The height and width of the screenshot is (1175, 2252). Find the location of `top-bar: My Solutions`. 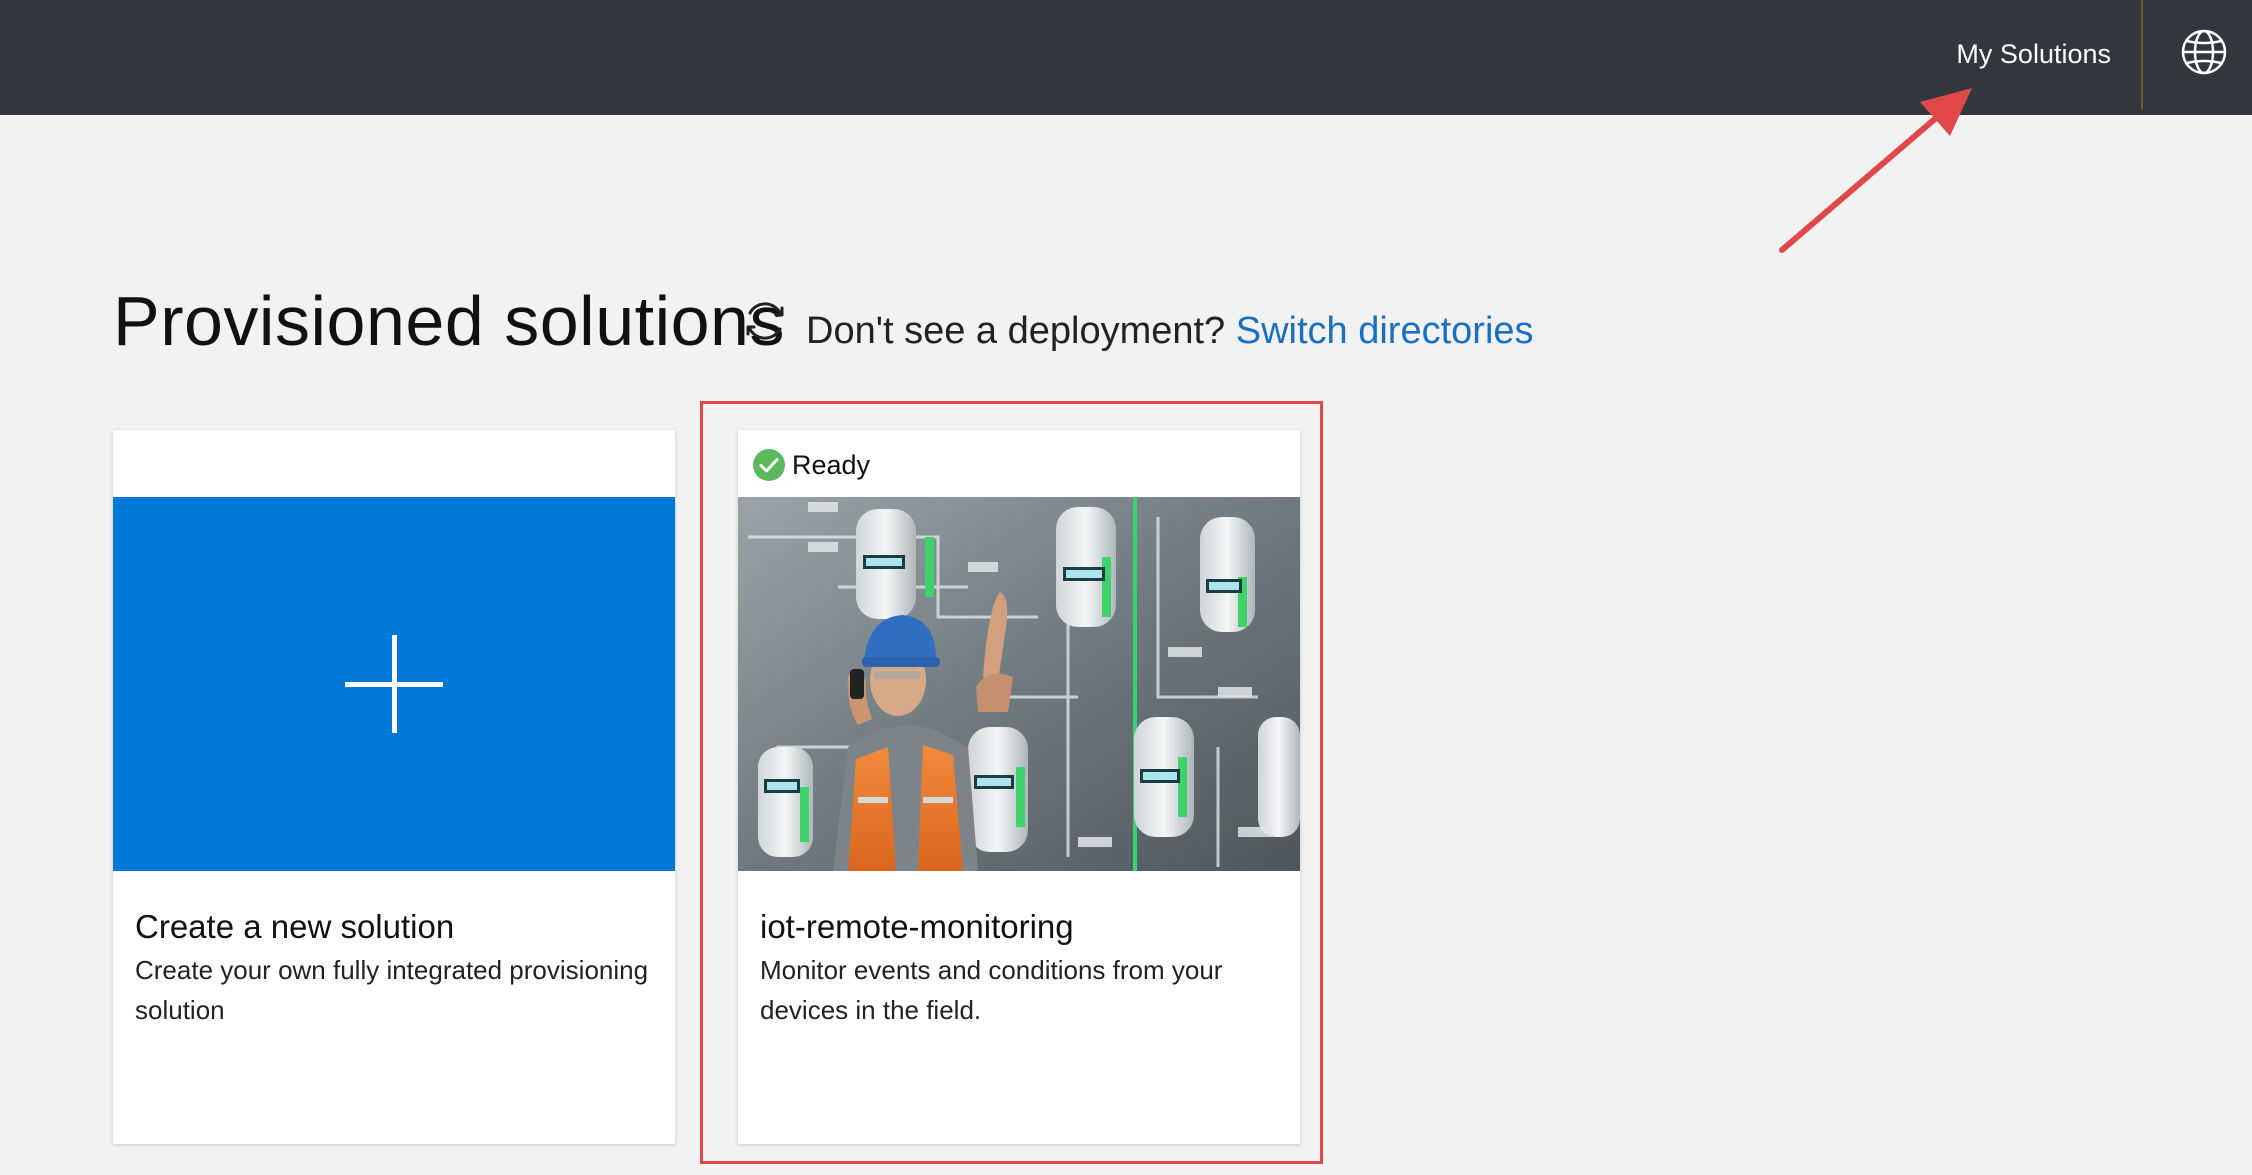

top-bar: My Solutions is located at coordinates (1126, 57).